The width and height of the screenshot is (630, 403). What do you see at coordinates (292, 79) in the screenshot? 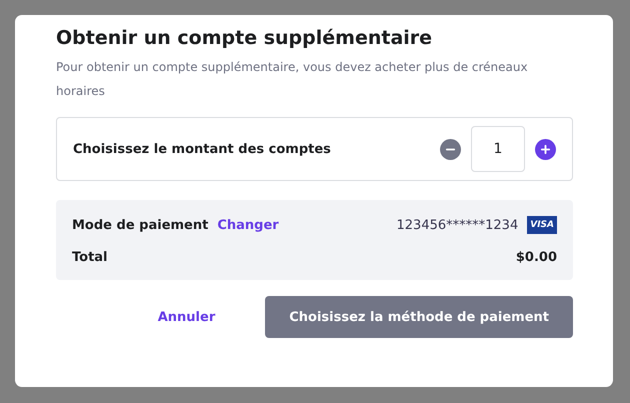
I see `dialog-description: Pour obtenir un compte supplémentaire, vous devez acheter plus de créneaux horaires` at bounding box center [292, 79].